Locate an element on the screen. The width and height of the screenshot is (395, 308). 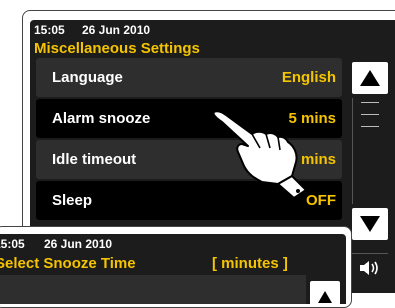
scroll-up-button is located at coordinates (370, 78).